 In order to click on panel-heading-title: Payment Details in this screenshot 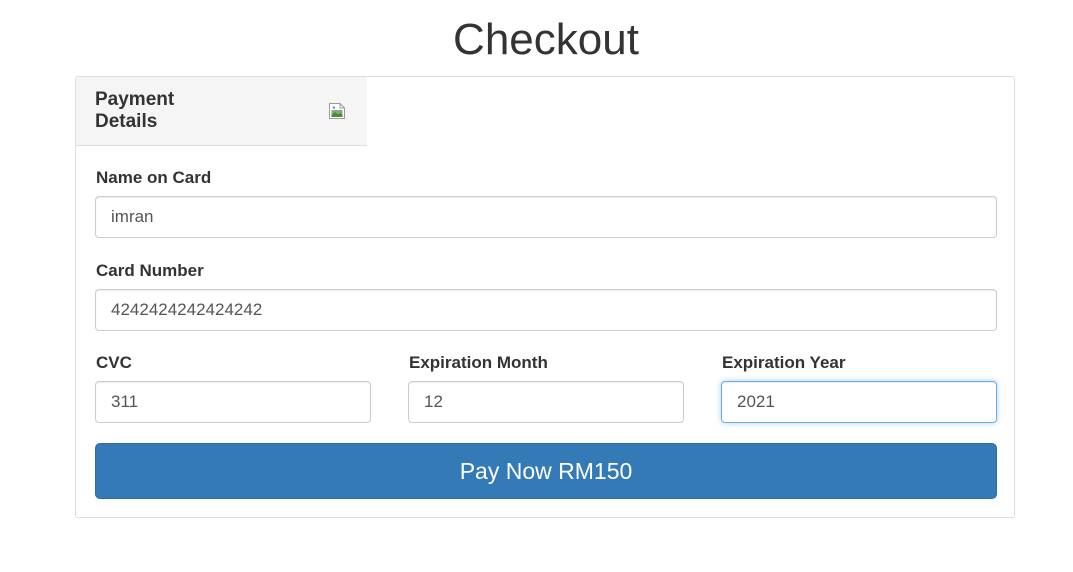, I will do `click(135, 110)`.